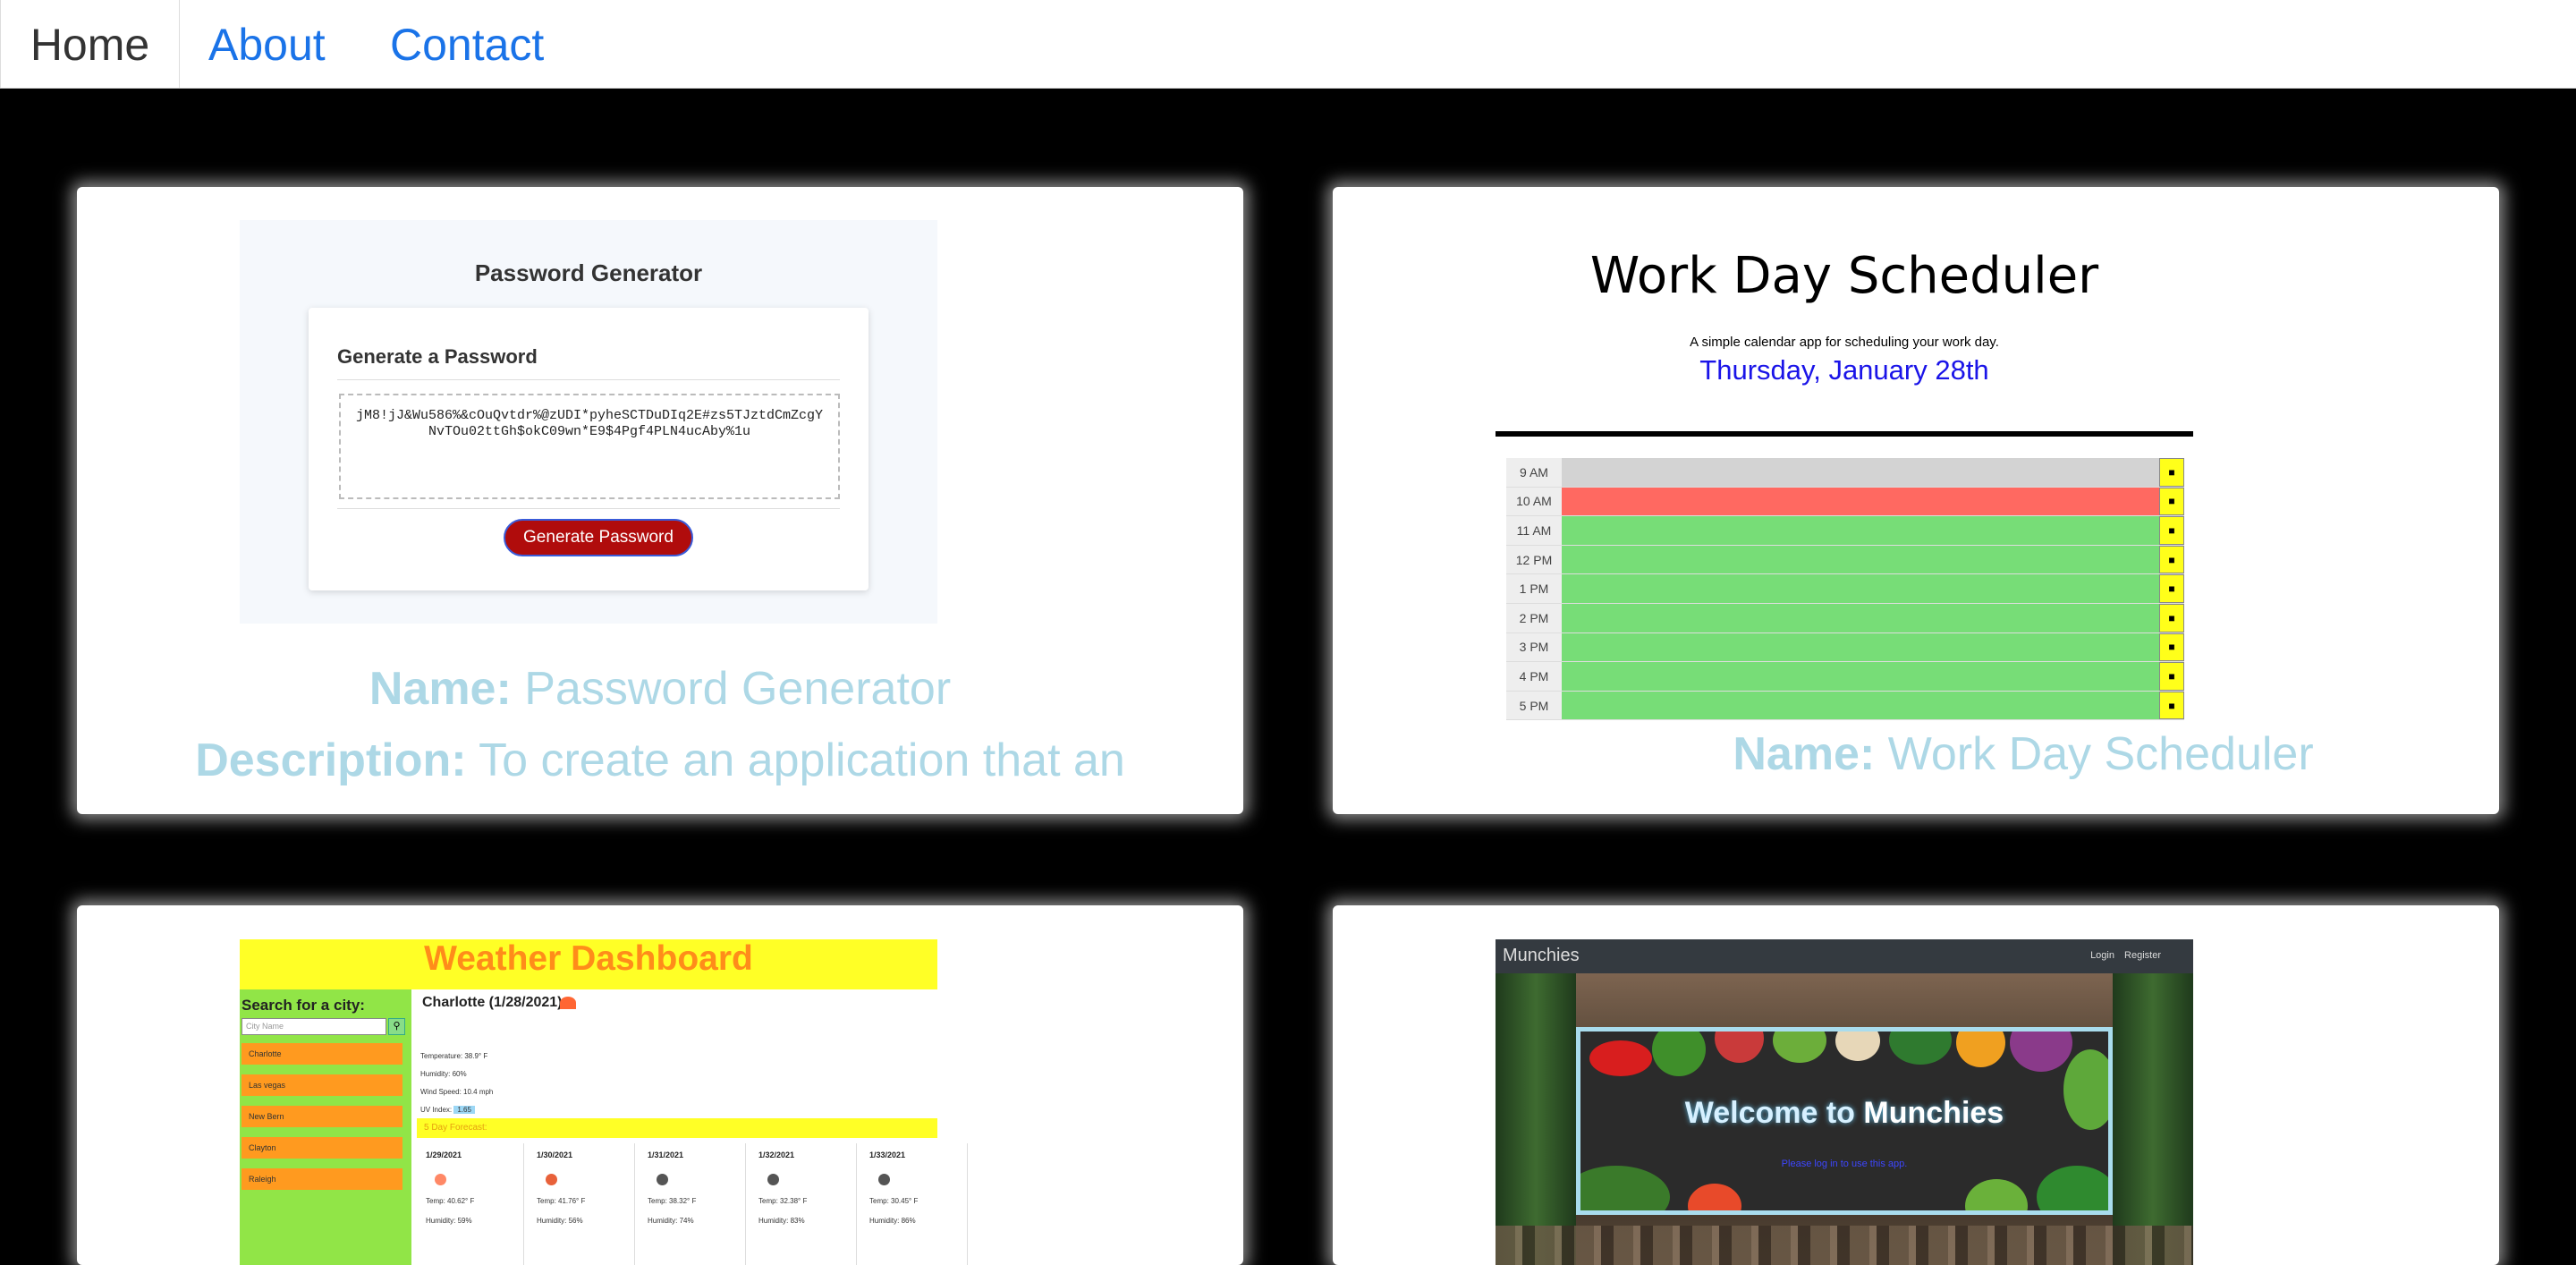 The image size is (2576, 1265). I want to click on project-description-value: To create an application that an, so click(802, 760).